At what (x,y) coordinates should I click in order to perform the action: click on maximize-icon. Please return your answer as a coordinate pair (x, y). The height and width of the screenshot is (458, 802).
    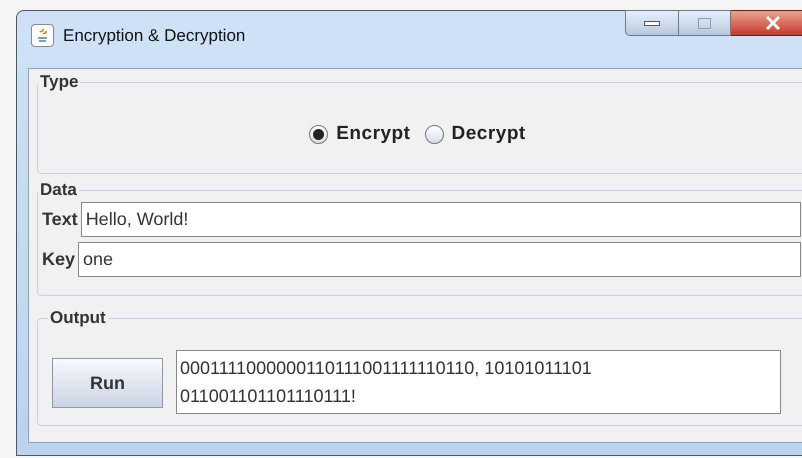
    Looking at the image, I should click on (704, 23).